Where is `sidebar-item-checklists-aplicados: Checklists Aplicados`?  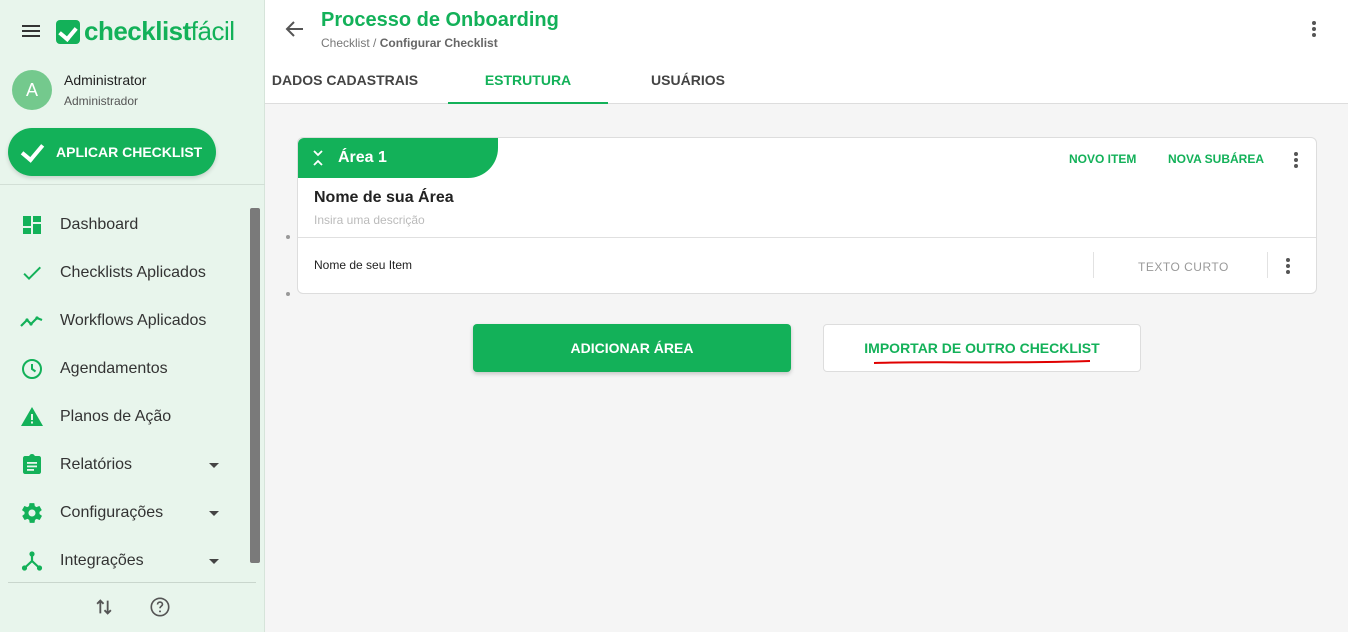
sidebar-item-checklists-aplicados: Checklists Aplicados is located at coordinates (124, 273).